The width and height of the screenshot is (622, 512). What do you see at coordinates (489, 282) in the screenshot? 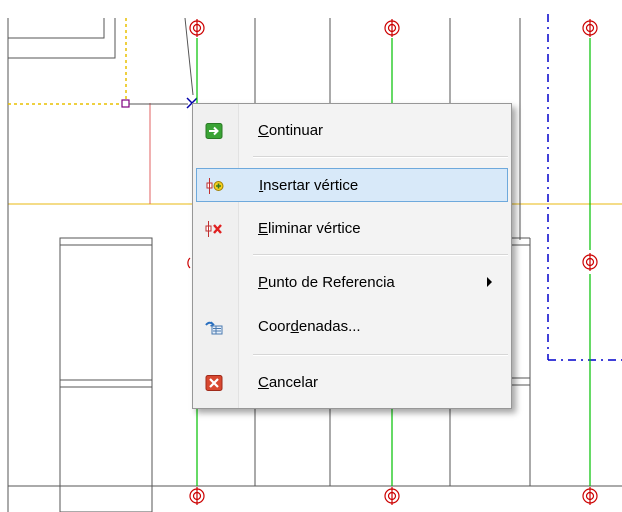
I see `submenu-arrow-icon` at bounding box center [489, 282].